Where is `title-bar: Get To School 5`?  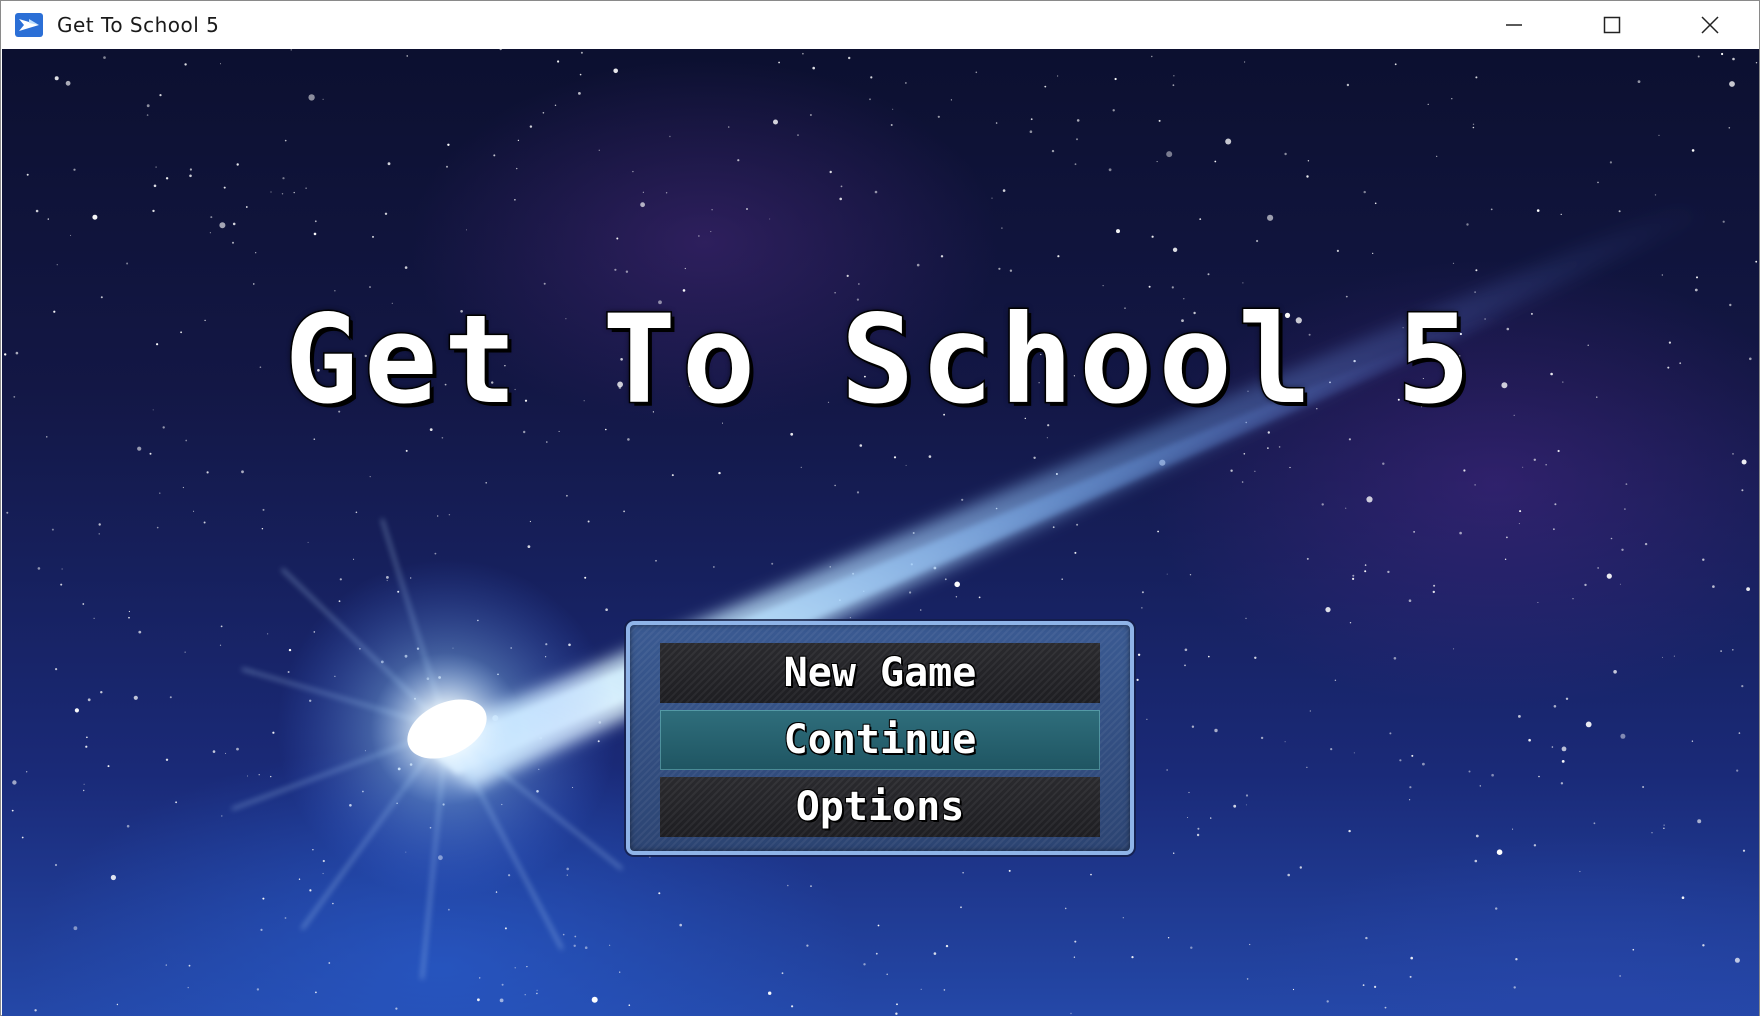
title-bar: Get To School 5 is located at coordinates (880, 25).